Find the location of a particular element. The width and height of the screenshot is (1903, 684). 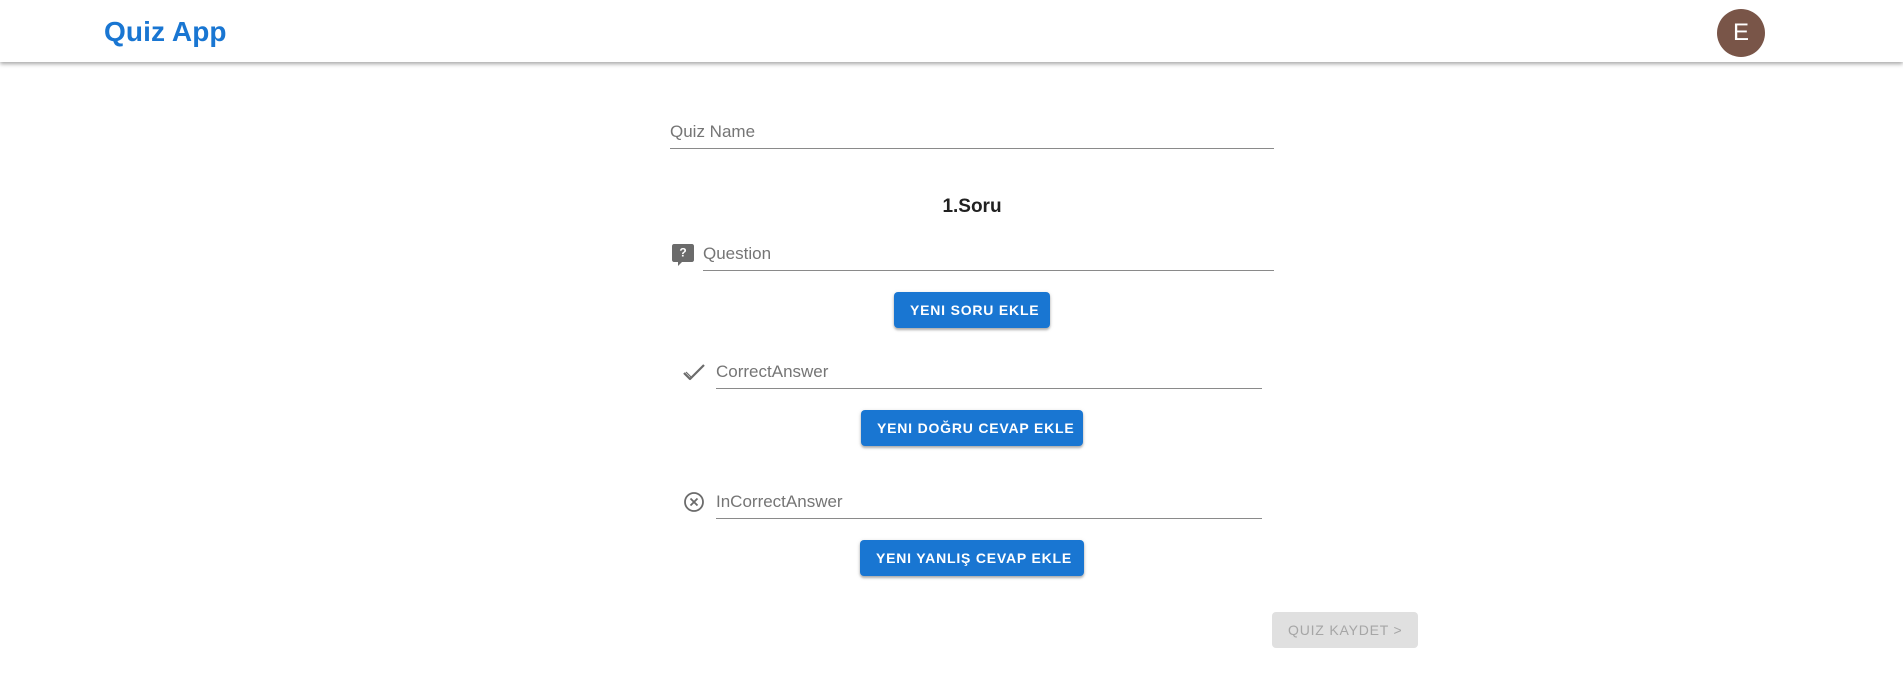

add-correct-answer-button: YENI DOĞRU CEVAP EKLE is located at coordinates (972, 428).